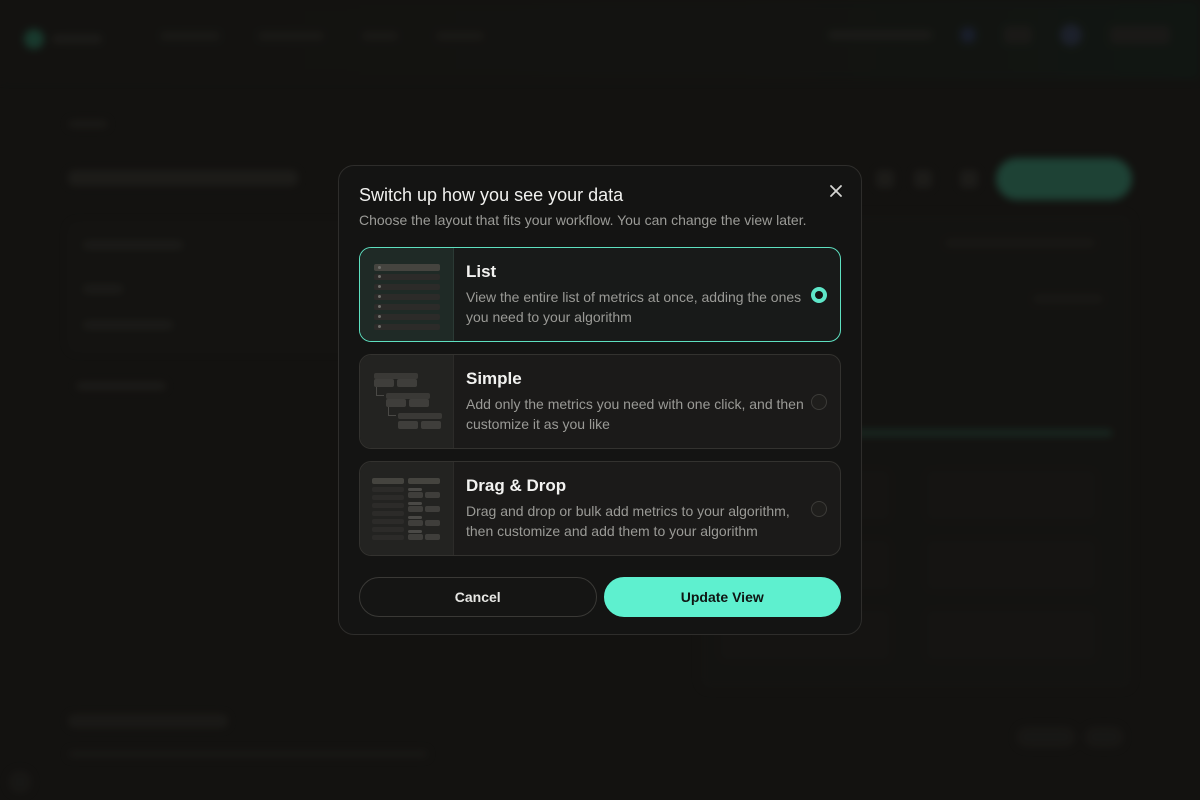  Describe the element at coordinates (491, 195) in the screenshot. I see `dialog-title: Switch up how you see your data` at that location.